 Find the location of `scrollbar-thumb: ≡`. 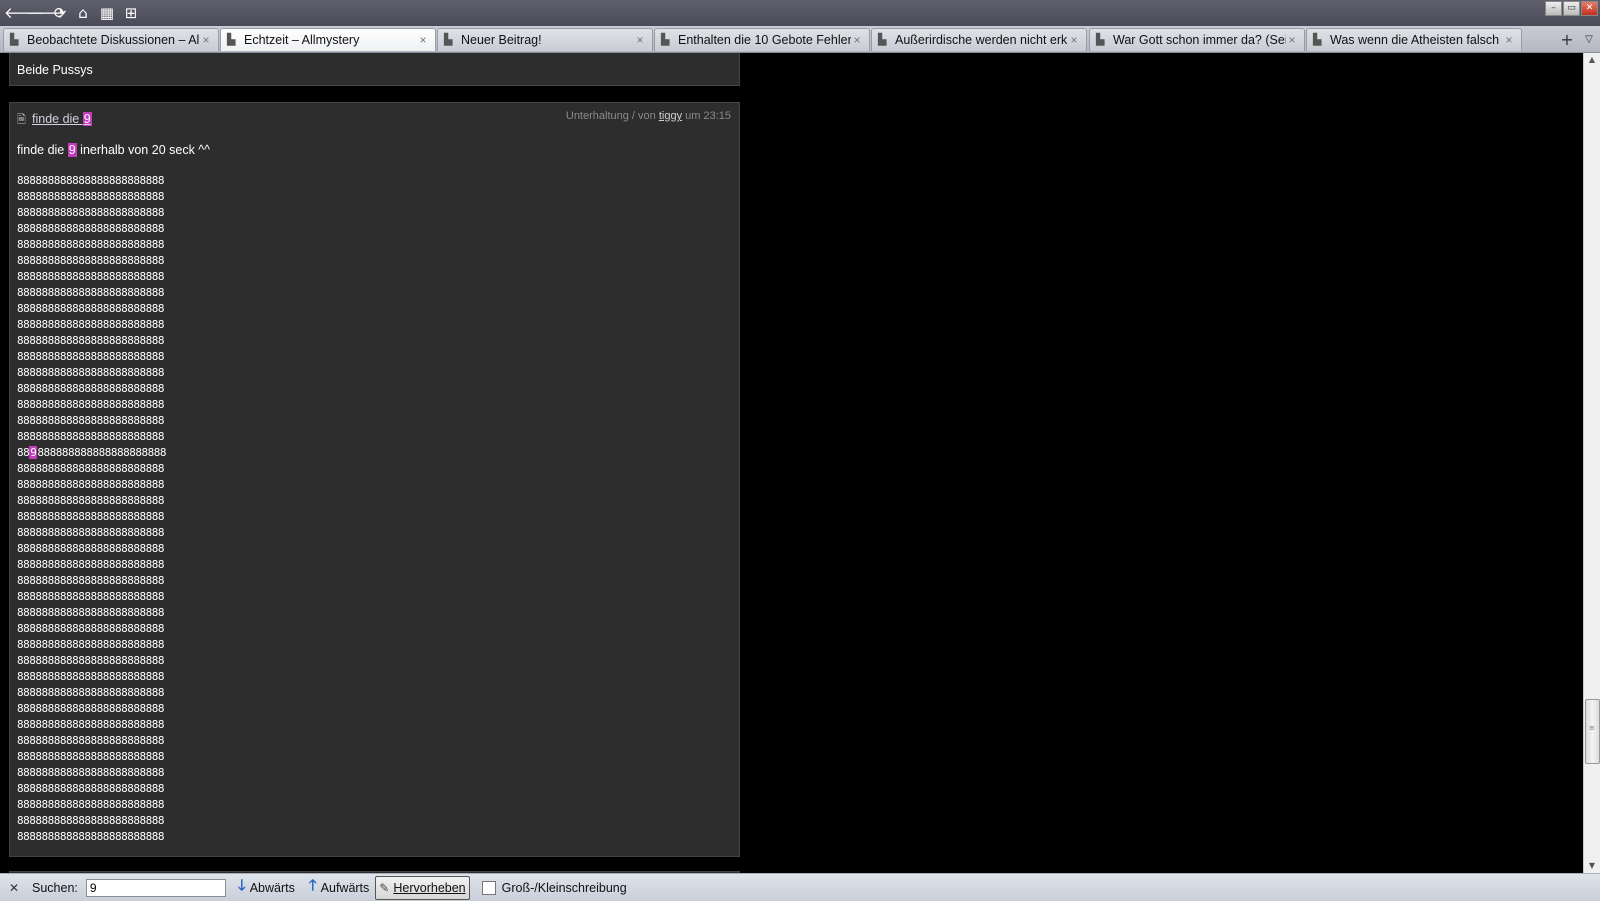

scrollbar-thumb: ≡ is located at coordinates (1592, 731).